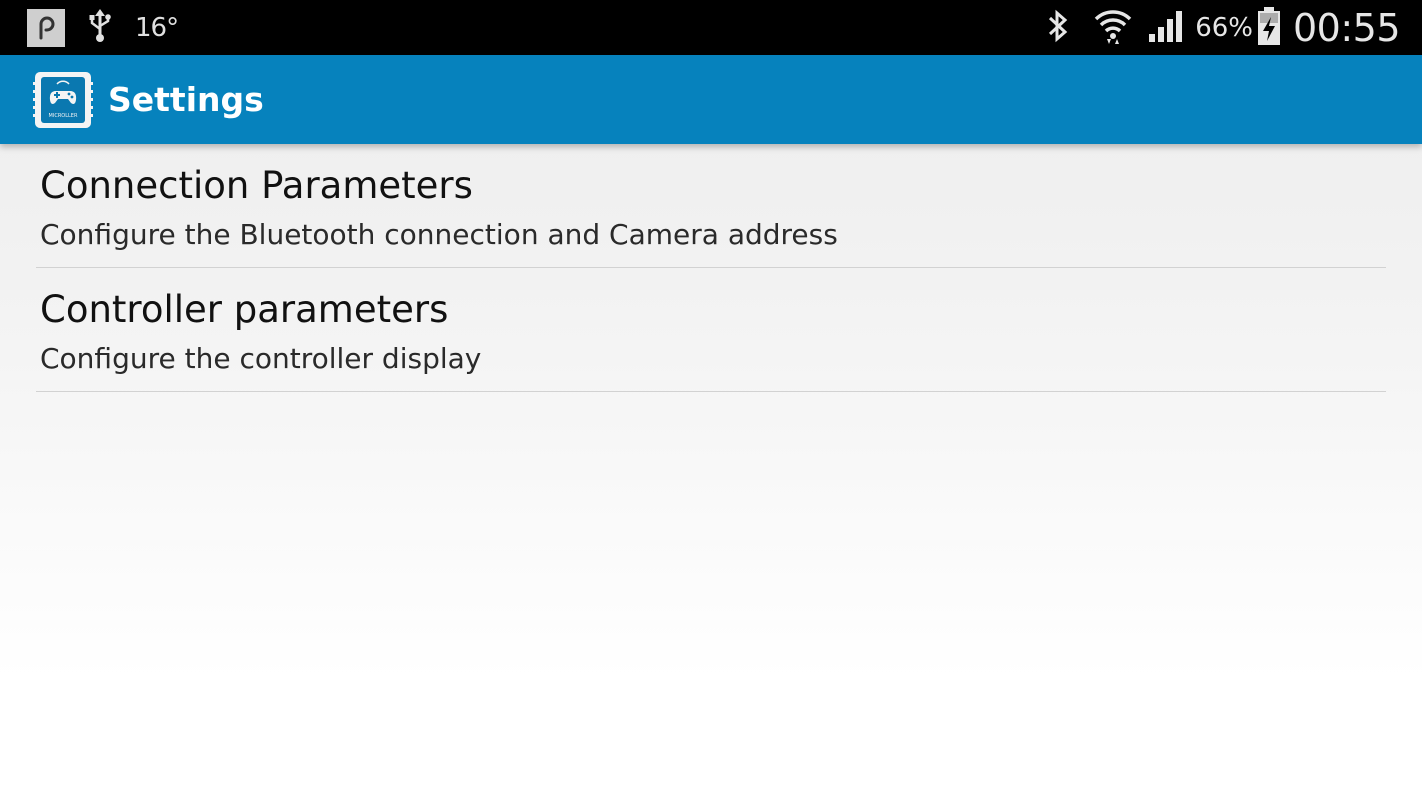  I want to click on app-icon-label: MICROLLER, so click(63, 116).